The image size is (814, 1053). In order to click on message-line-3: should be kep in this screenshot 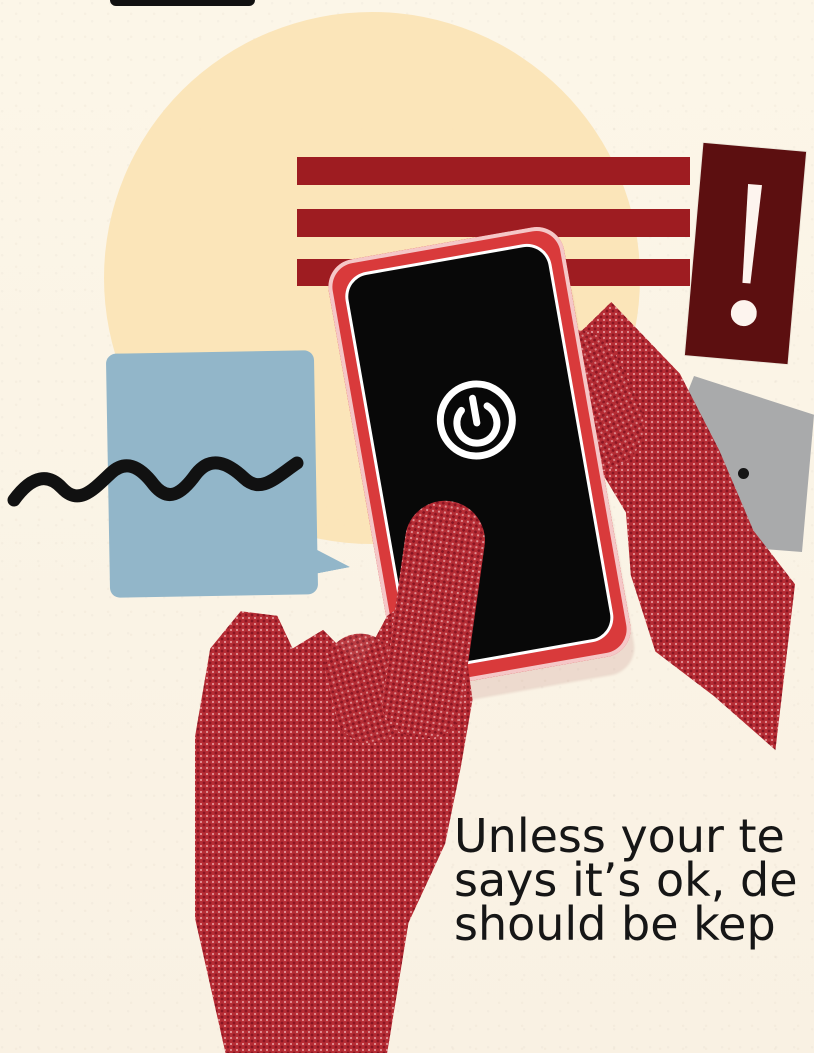, I will do `click(615, 924)`.